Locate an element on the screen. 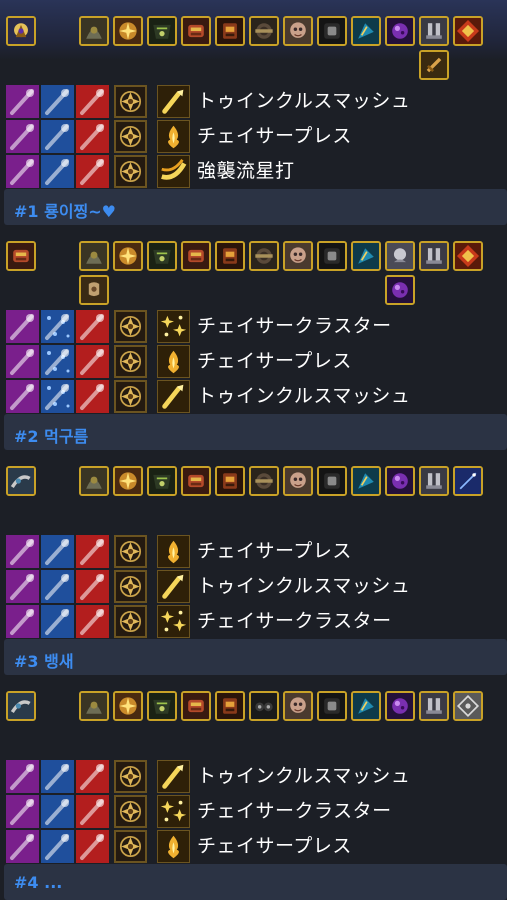  build-rank-bar: #1 룡이찡~♥ is located at coordinates (255, 207).